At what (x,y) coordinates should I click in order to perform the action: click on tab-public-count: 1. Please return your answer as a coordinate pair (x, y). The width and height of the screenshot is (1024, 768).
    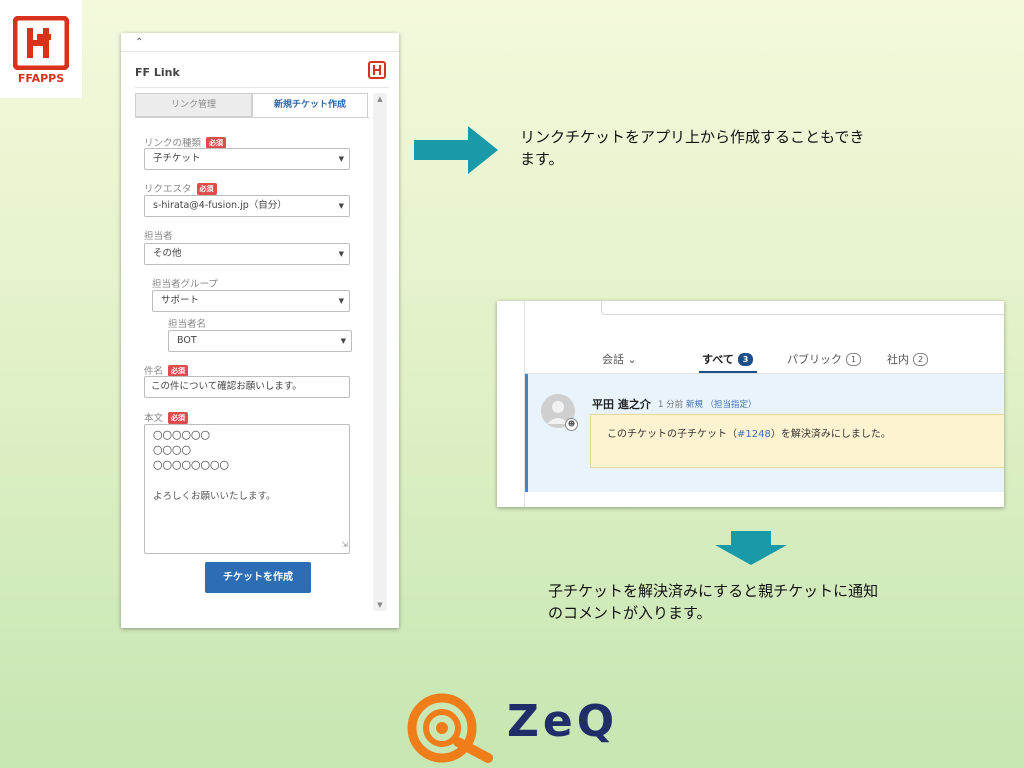
    Looking at the image, I should click on (854, 359).